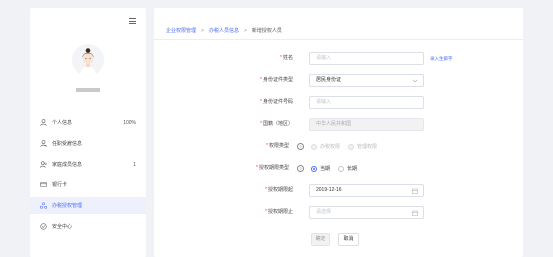 The height and width of the screenshot is (257, 553). What do you see at coordinates (287, 58) in the screenshot?
I see `field-label: 姓名` at bounding box center [287, 58].